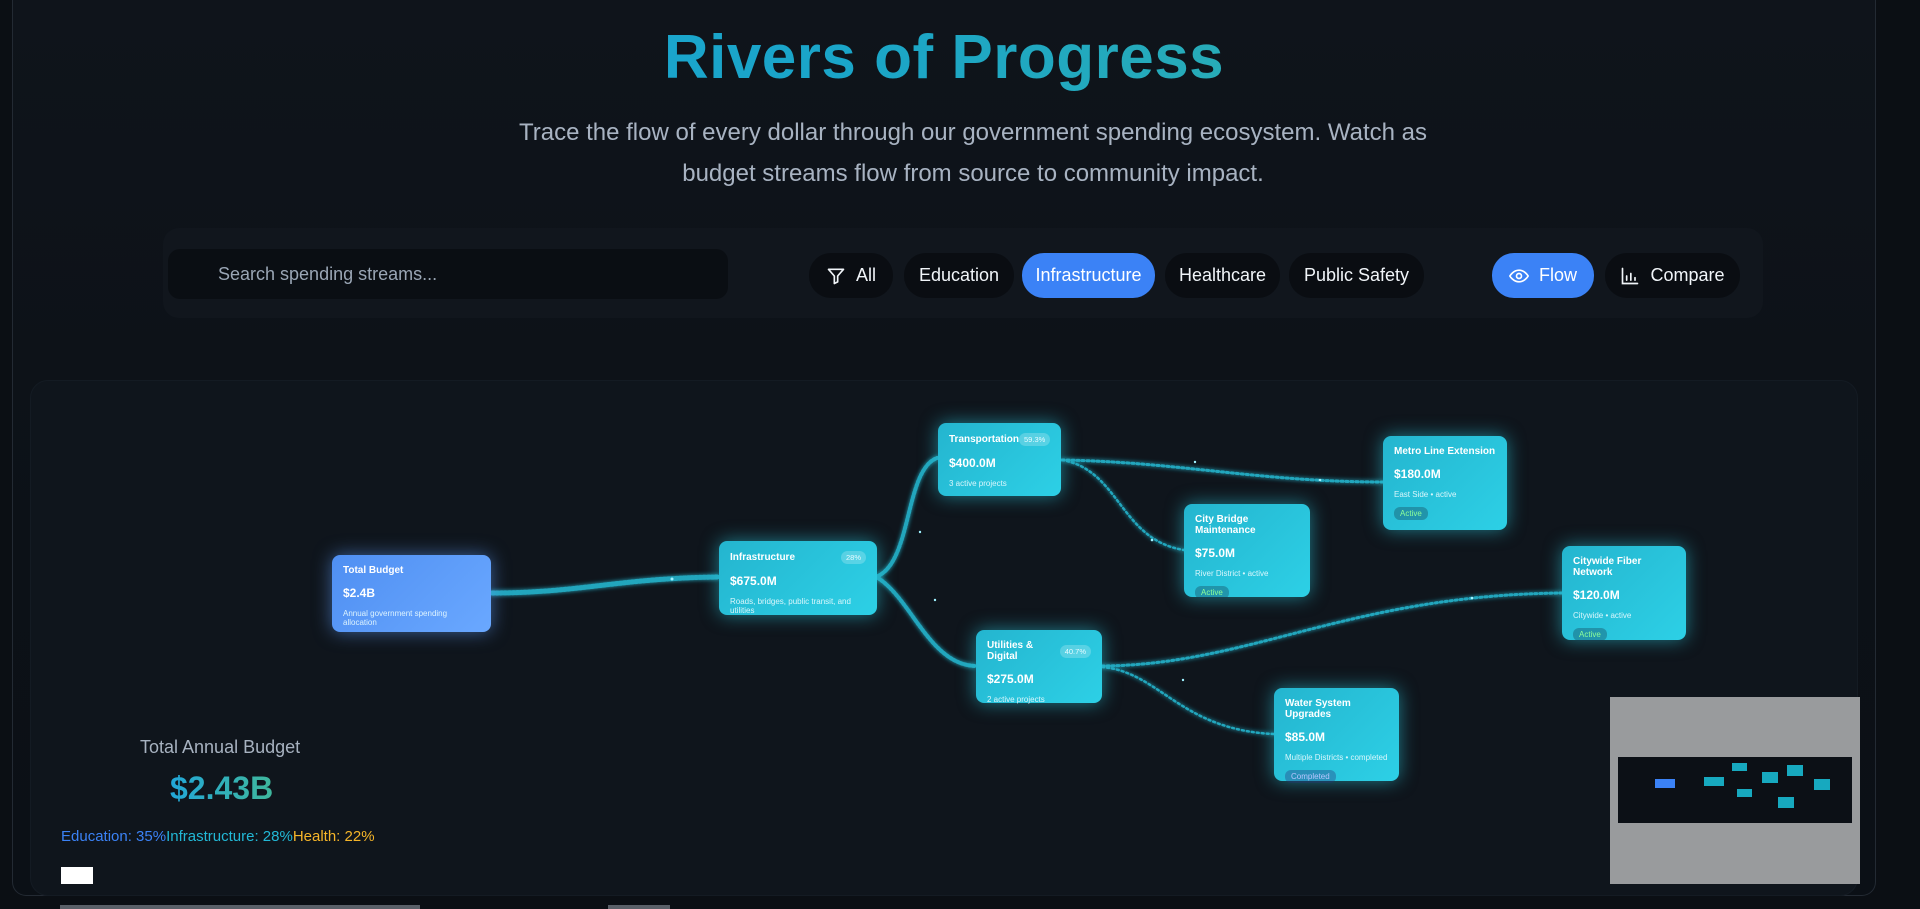  Describe the element at coordinates (1232, 573) in the screenshot. I see `node-desc: River District • active` at that location.